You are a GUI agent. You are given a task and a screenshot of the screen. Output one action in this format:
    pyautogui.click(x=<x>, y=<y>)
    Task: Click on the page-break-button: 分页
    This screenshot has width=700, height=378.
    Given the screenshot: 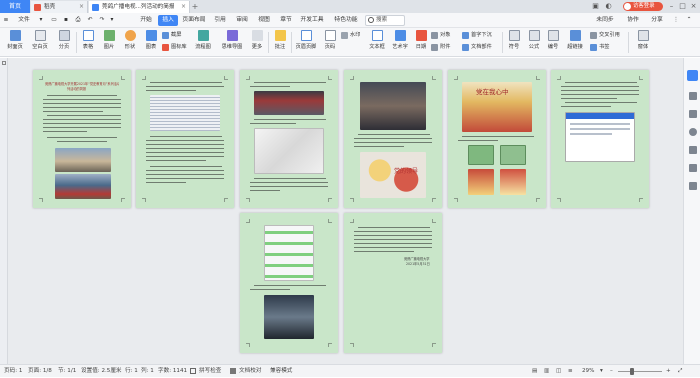 What is the action you would take?
    pyautogui.click(x=64, y=40)
    